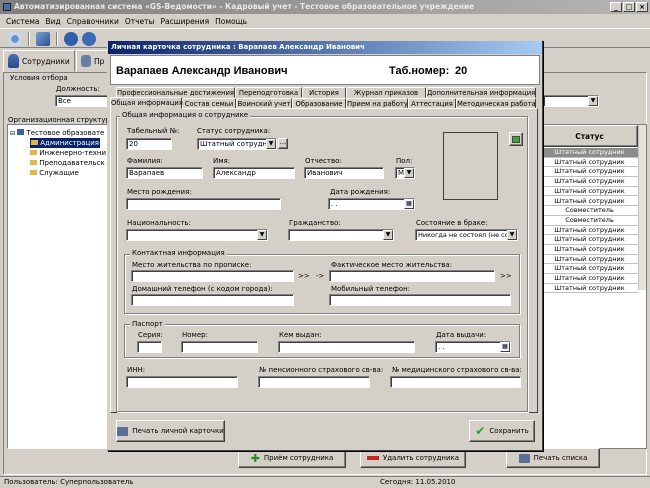 This screenshot has height=488, width=650. Describe the element at coordinates (324, 92) in the screenshot. I see `tab-history: История` at that location.